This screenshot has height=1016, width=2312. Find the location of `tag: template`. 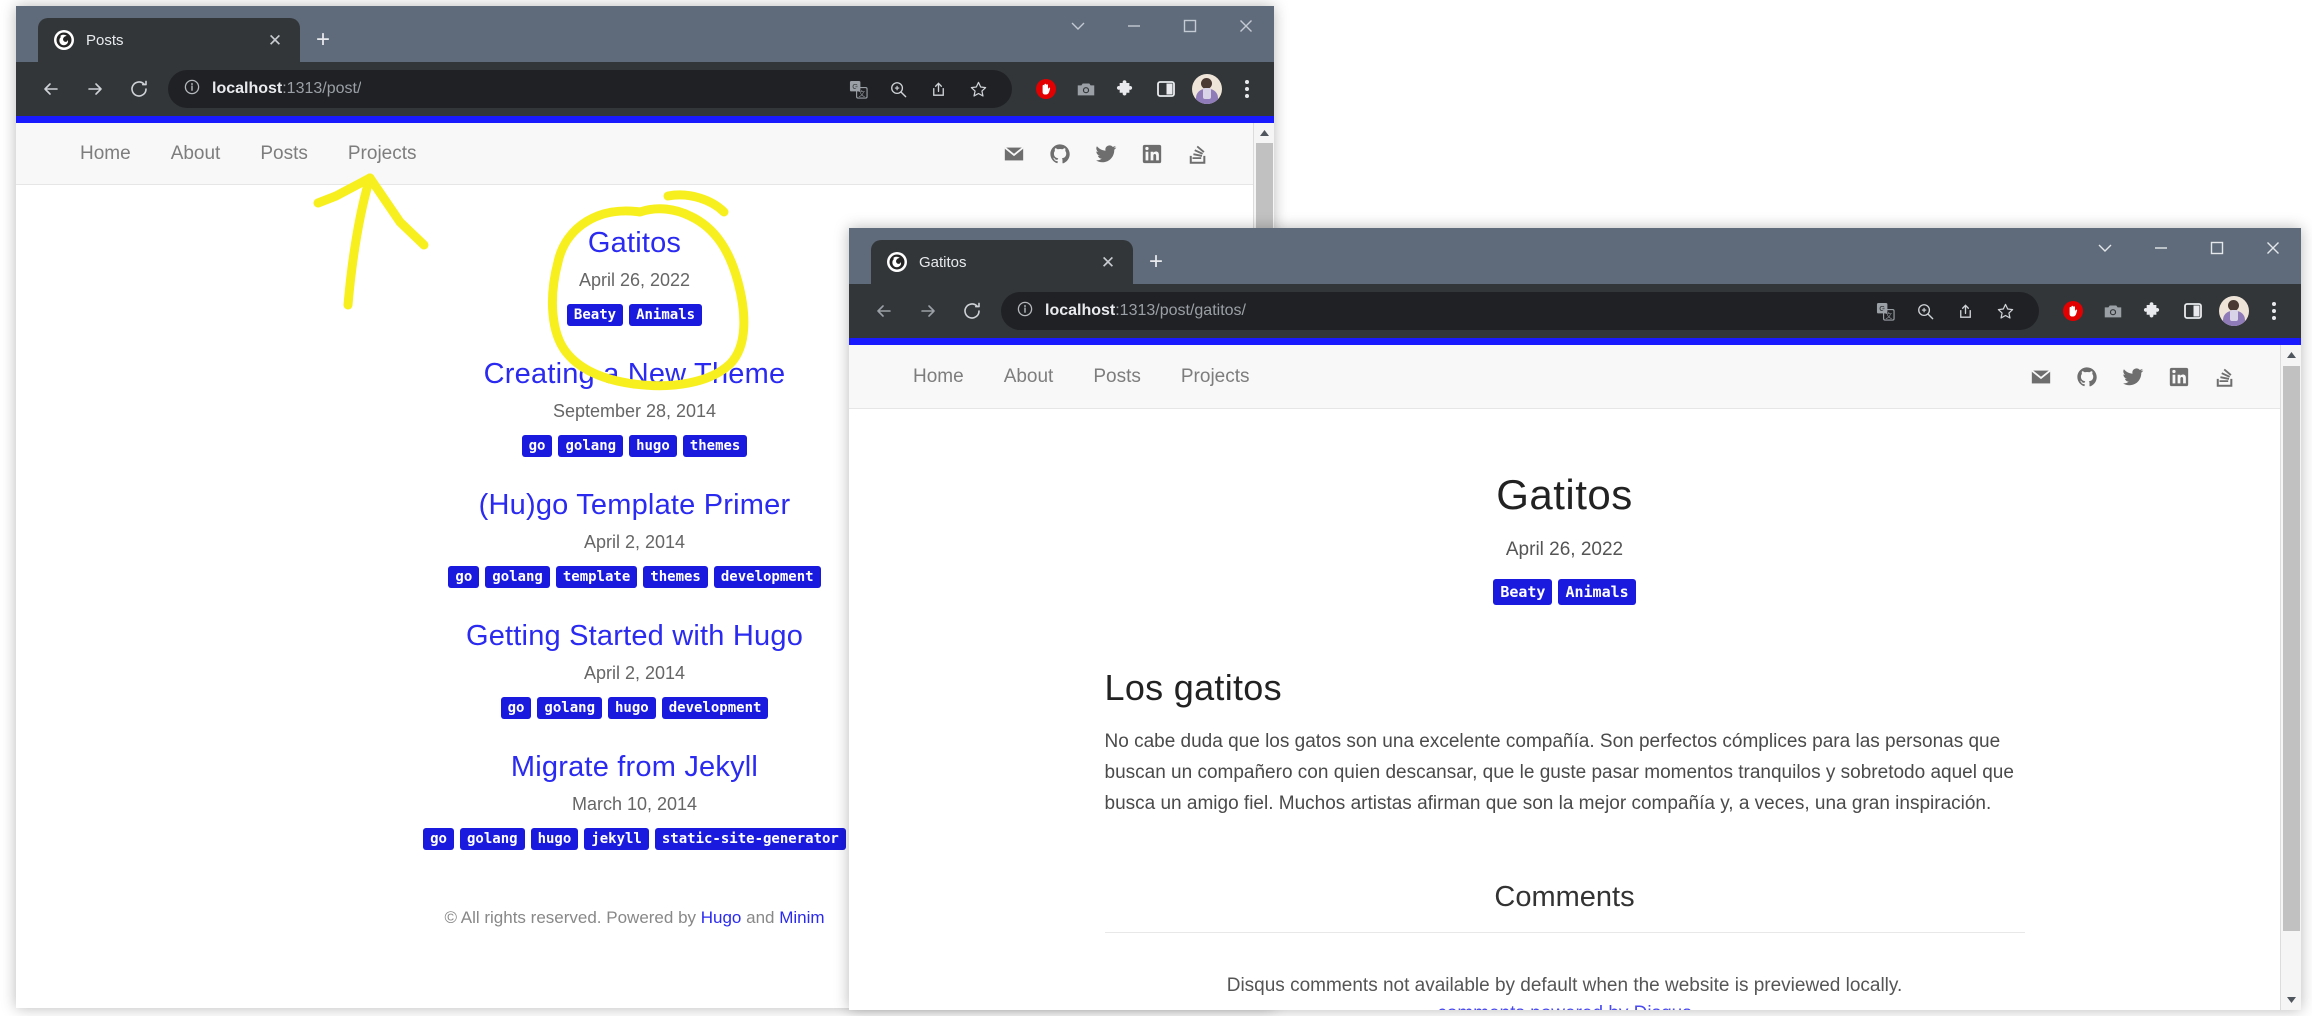

tag: template is located at coordinates (596, 577).